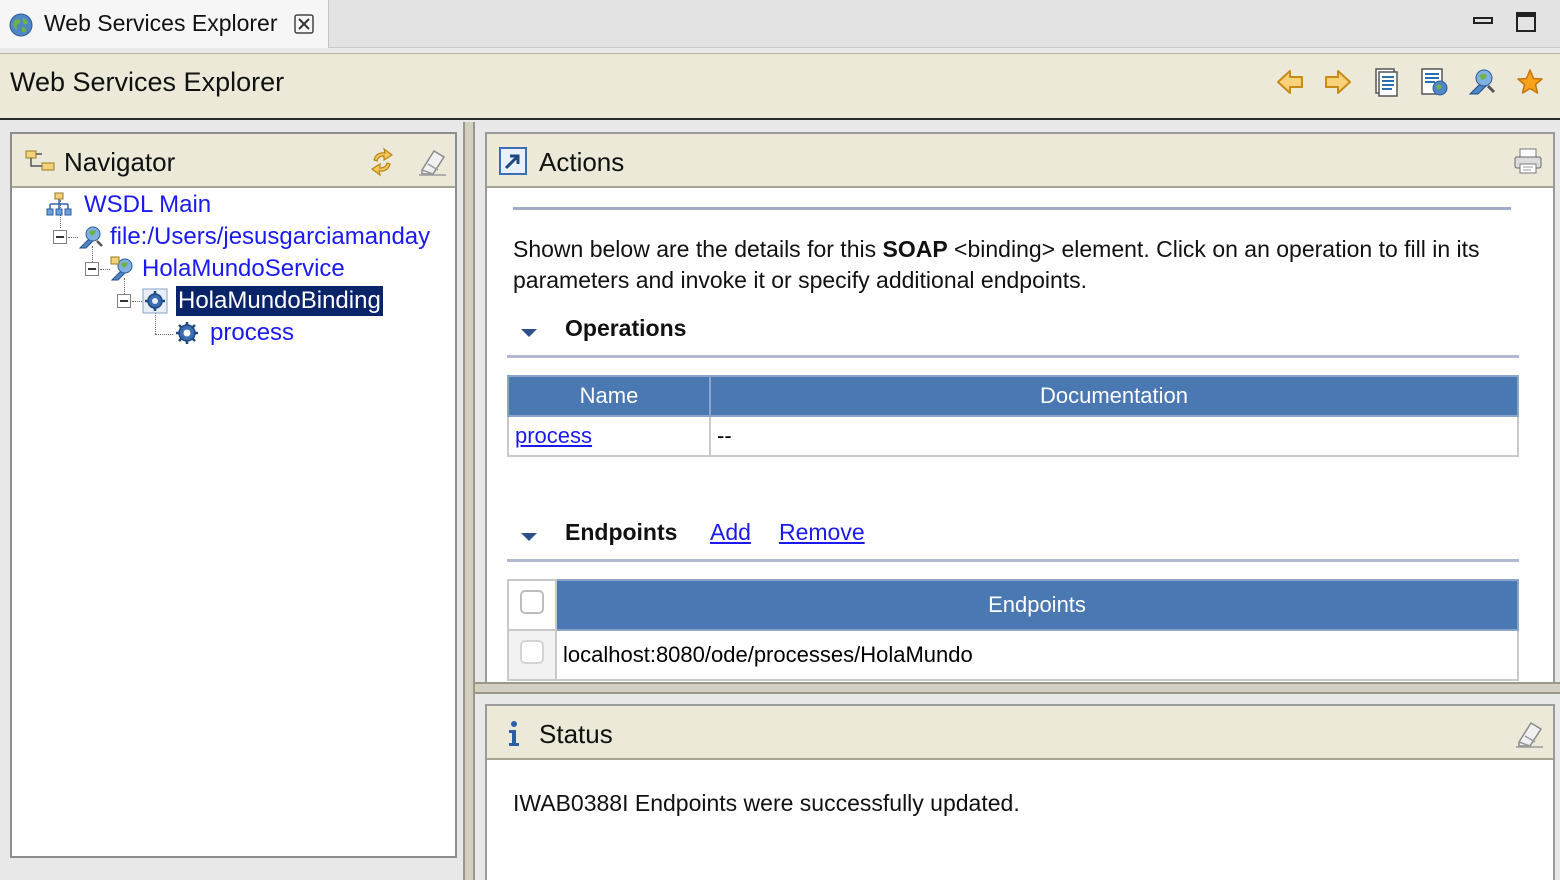  Describe the element at coordinates (469, 501) in the screenshot. I see `vertical-splitter` at that location.